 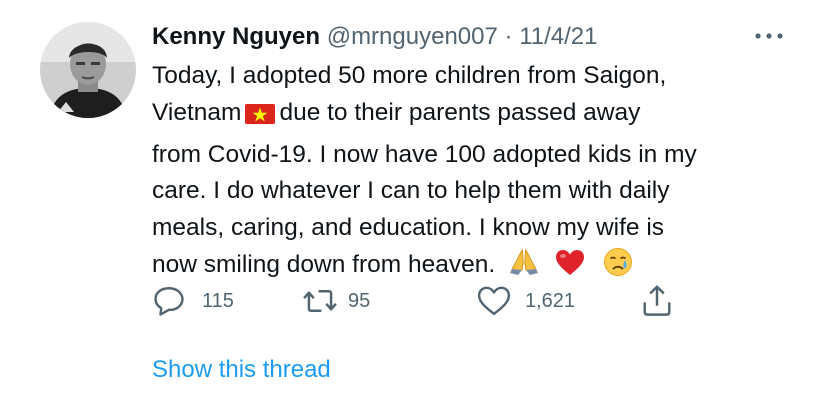 I want to click on more-dots-icon, so click(x=769, y=36).